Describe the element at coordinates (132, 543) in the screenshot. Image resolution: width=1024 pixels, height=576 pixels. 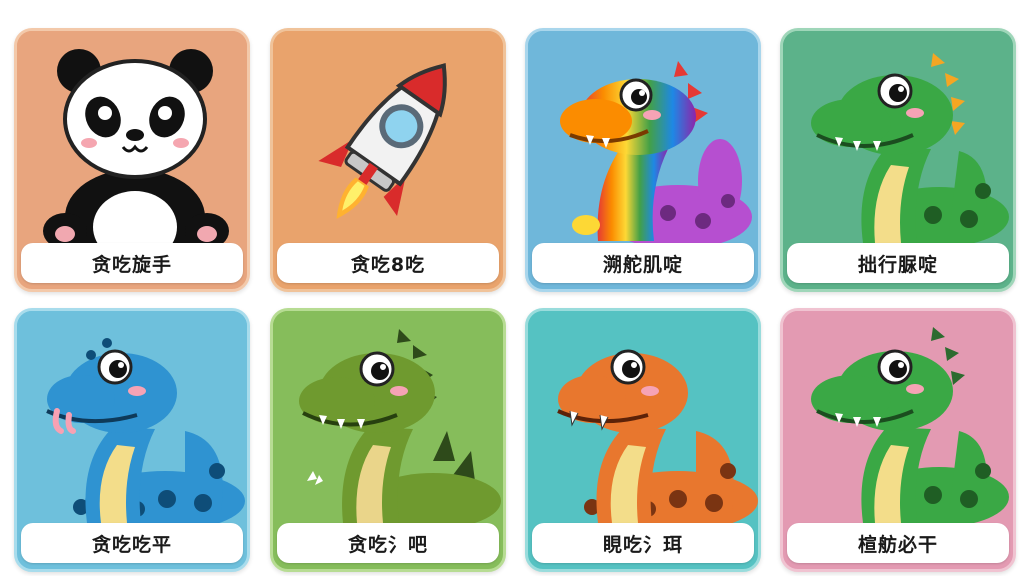
I see `game-title: 贪吃吃平` at that location.